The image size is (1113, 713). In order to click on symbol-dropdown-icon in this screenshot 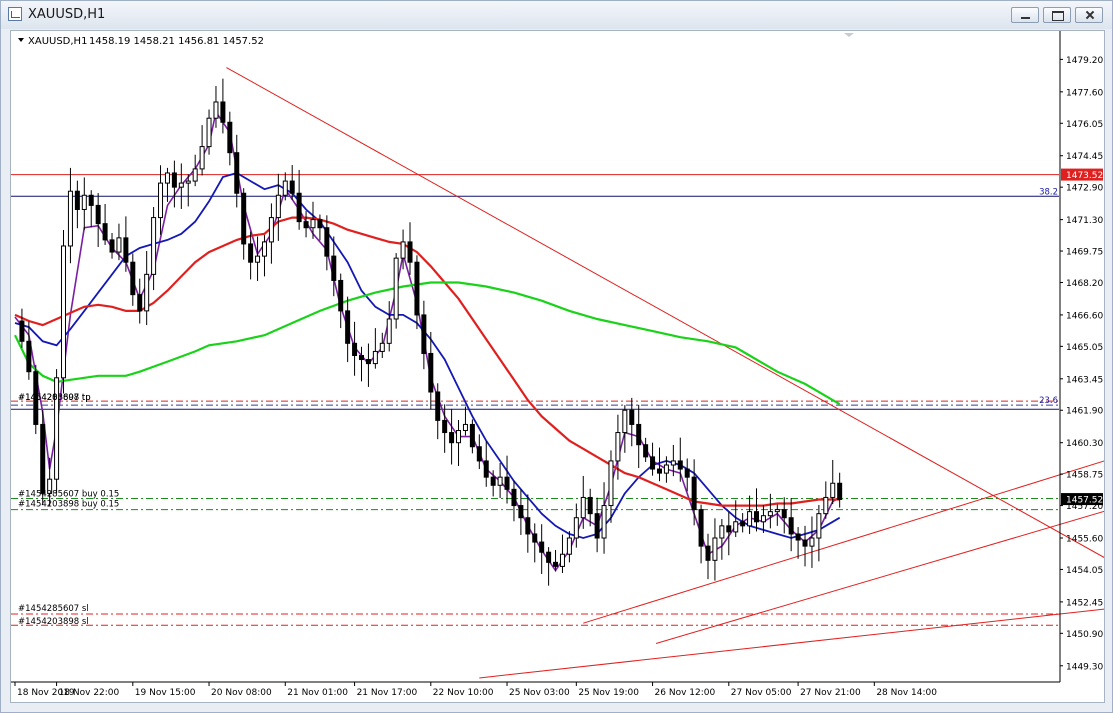, I will do `click(21, 40)`.